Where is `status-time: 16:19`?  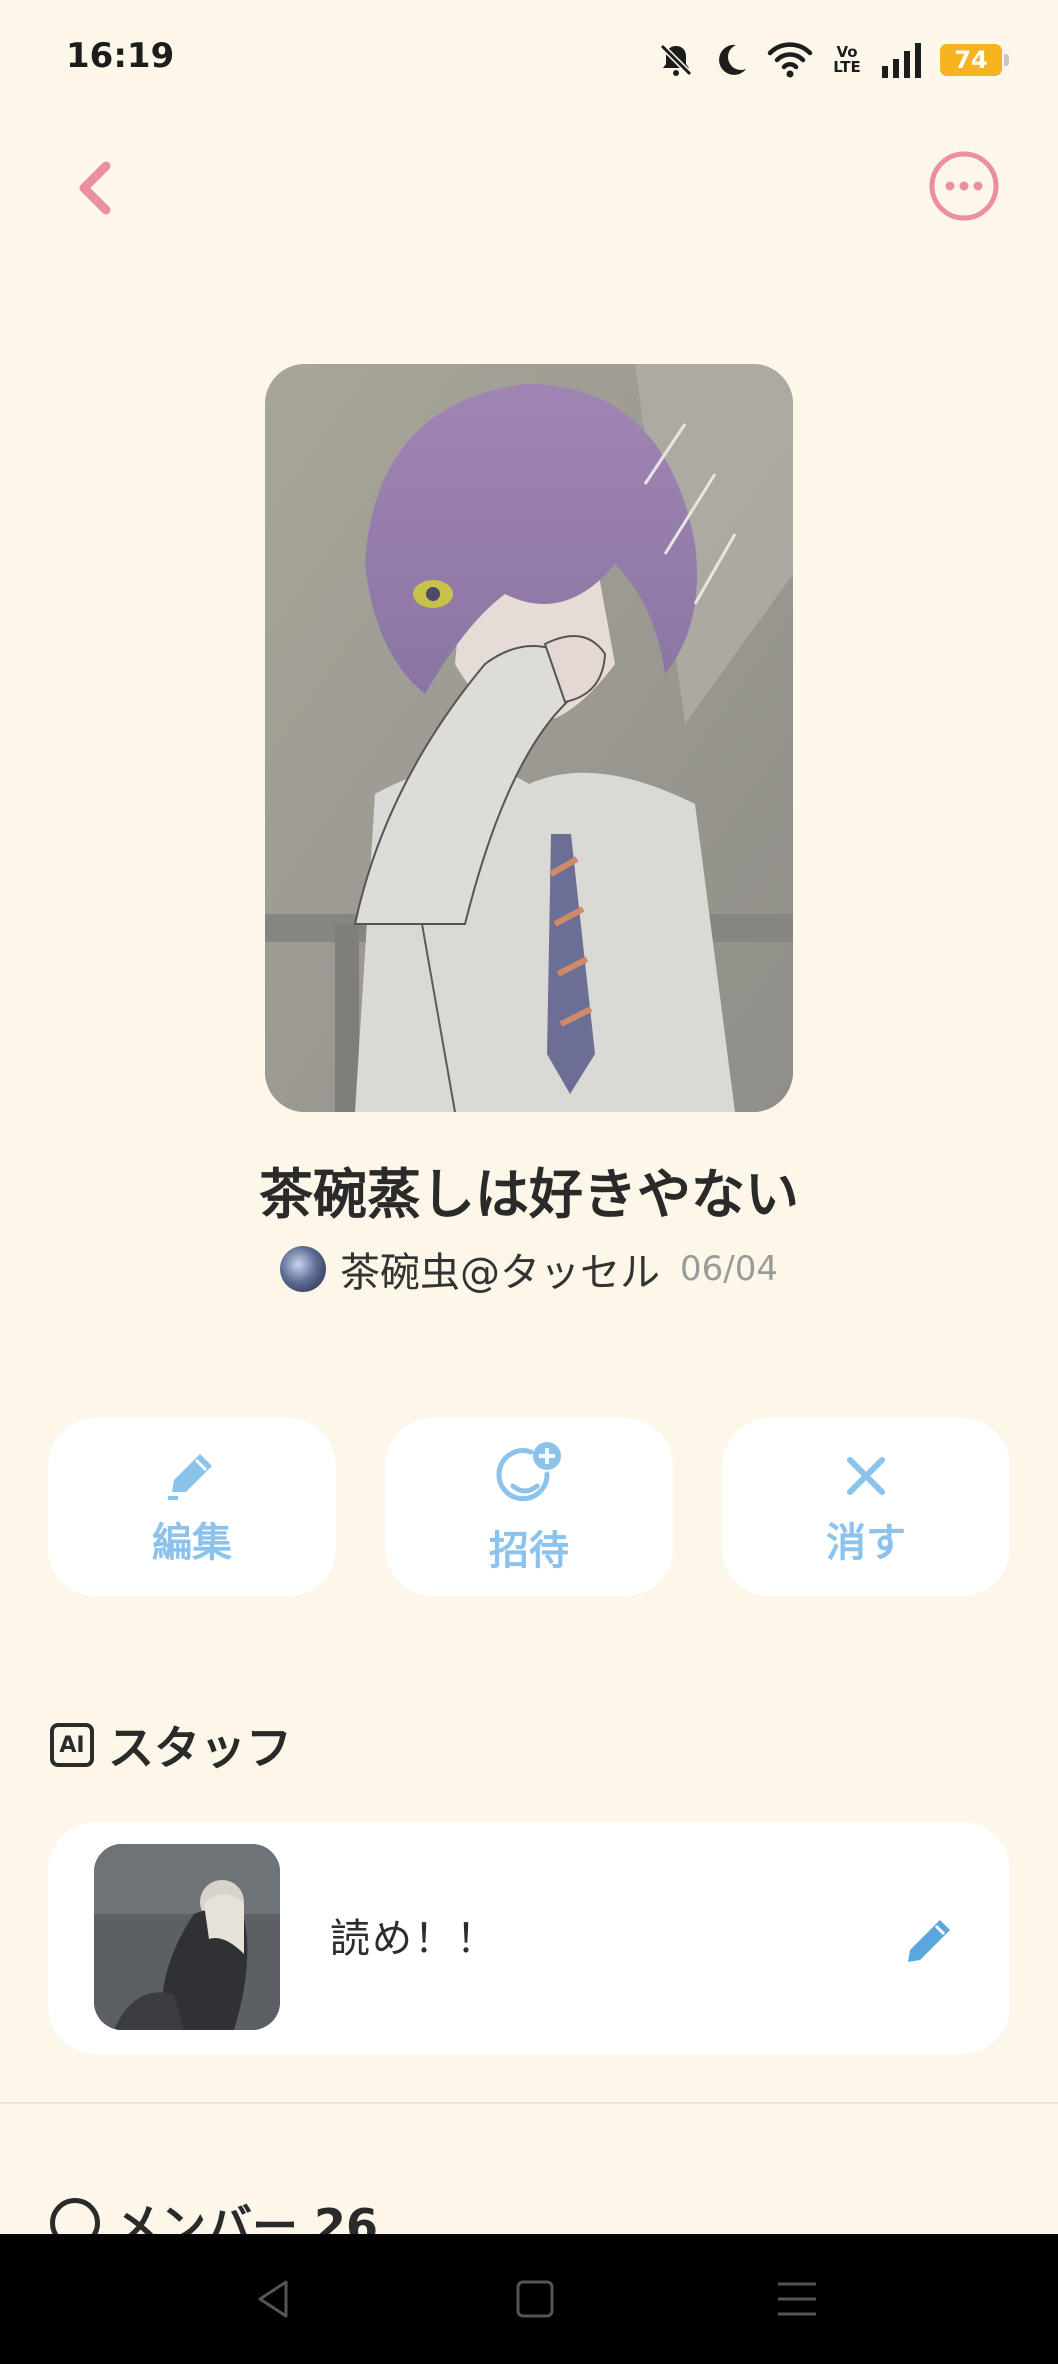
status-time: 16:19 is located at coordinates (120, 56).